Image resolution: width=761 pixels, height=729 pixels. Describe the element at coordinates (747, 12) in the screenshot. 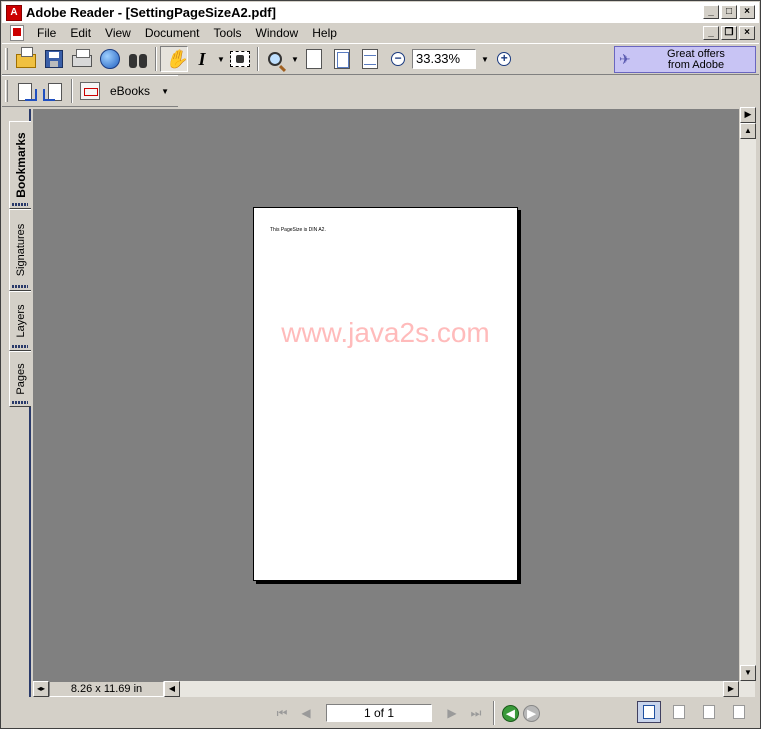

I see `close-button: ×` at that location.